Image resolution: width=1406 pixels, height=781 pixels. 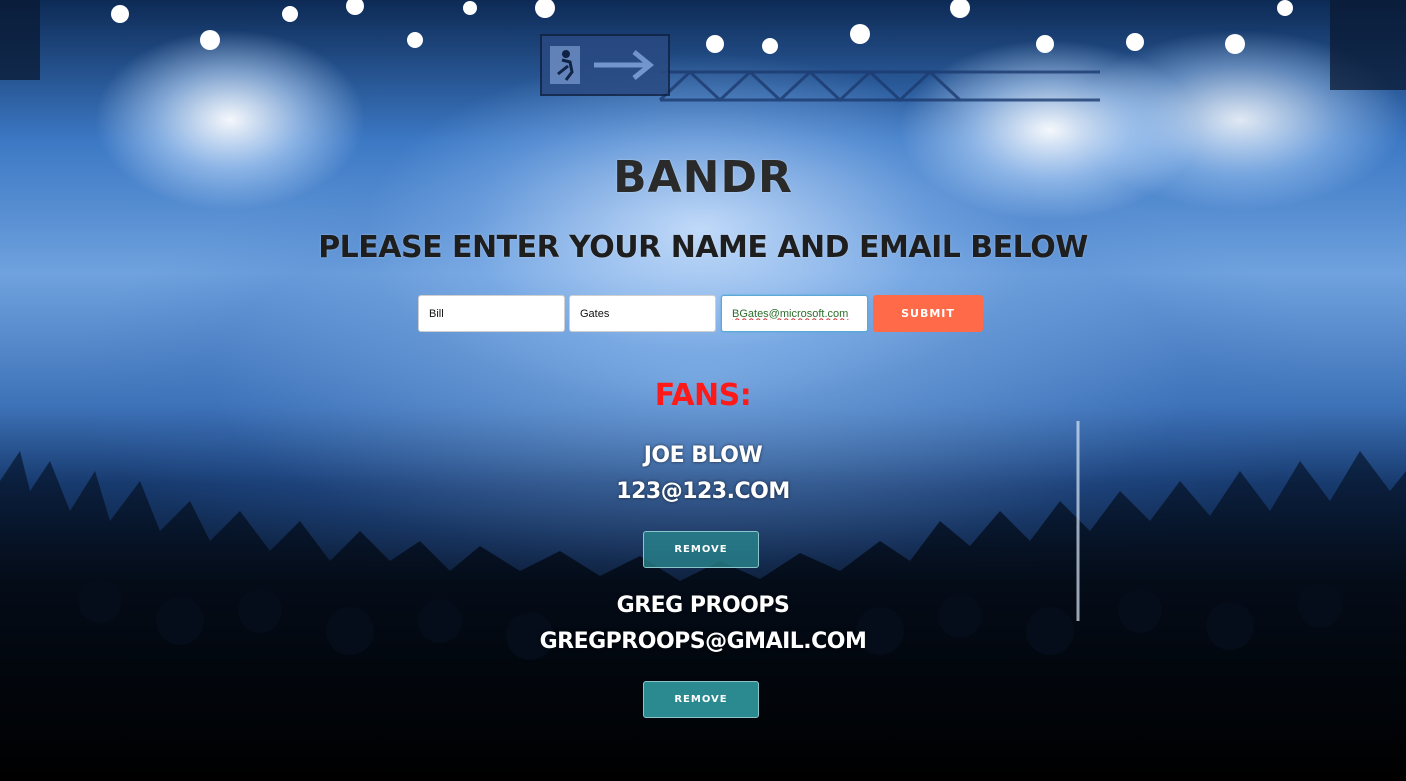 I want to click on signup-prompt: PLEASE ENTER YOUR NAME AND EMAIL BELOW, so click(x=703, y=247).